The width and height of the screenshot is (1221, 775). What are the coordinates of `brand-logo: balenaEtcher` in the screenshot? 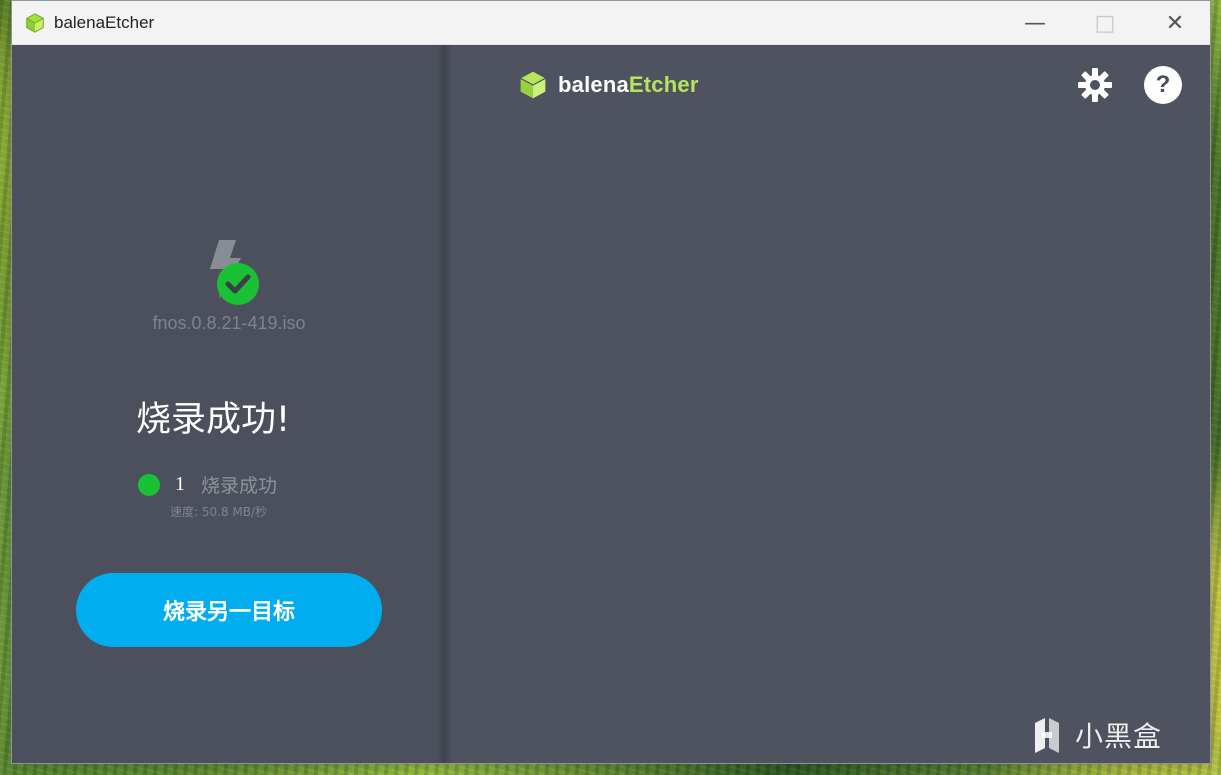 It's located at (608, 85).